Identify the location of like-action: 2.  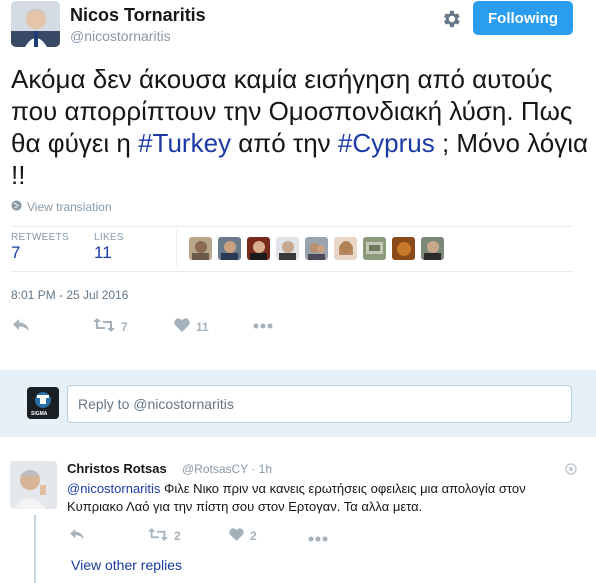
(243, 536).